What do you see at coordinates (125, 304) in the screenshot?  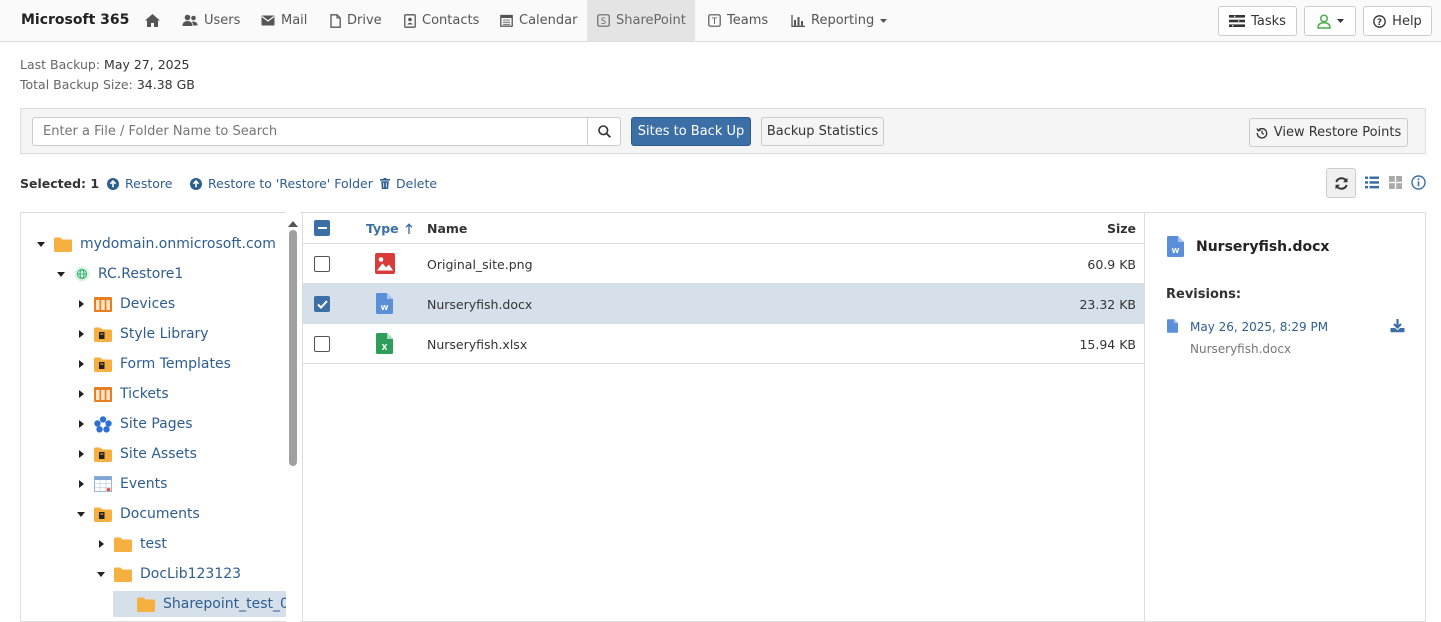 I see `tree-item-devices: Devices` at bounding box center [125, 304].